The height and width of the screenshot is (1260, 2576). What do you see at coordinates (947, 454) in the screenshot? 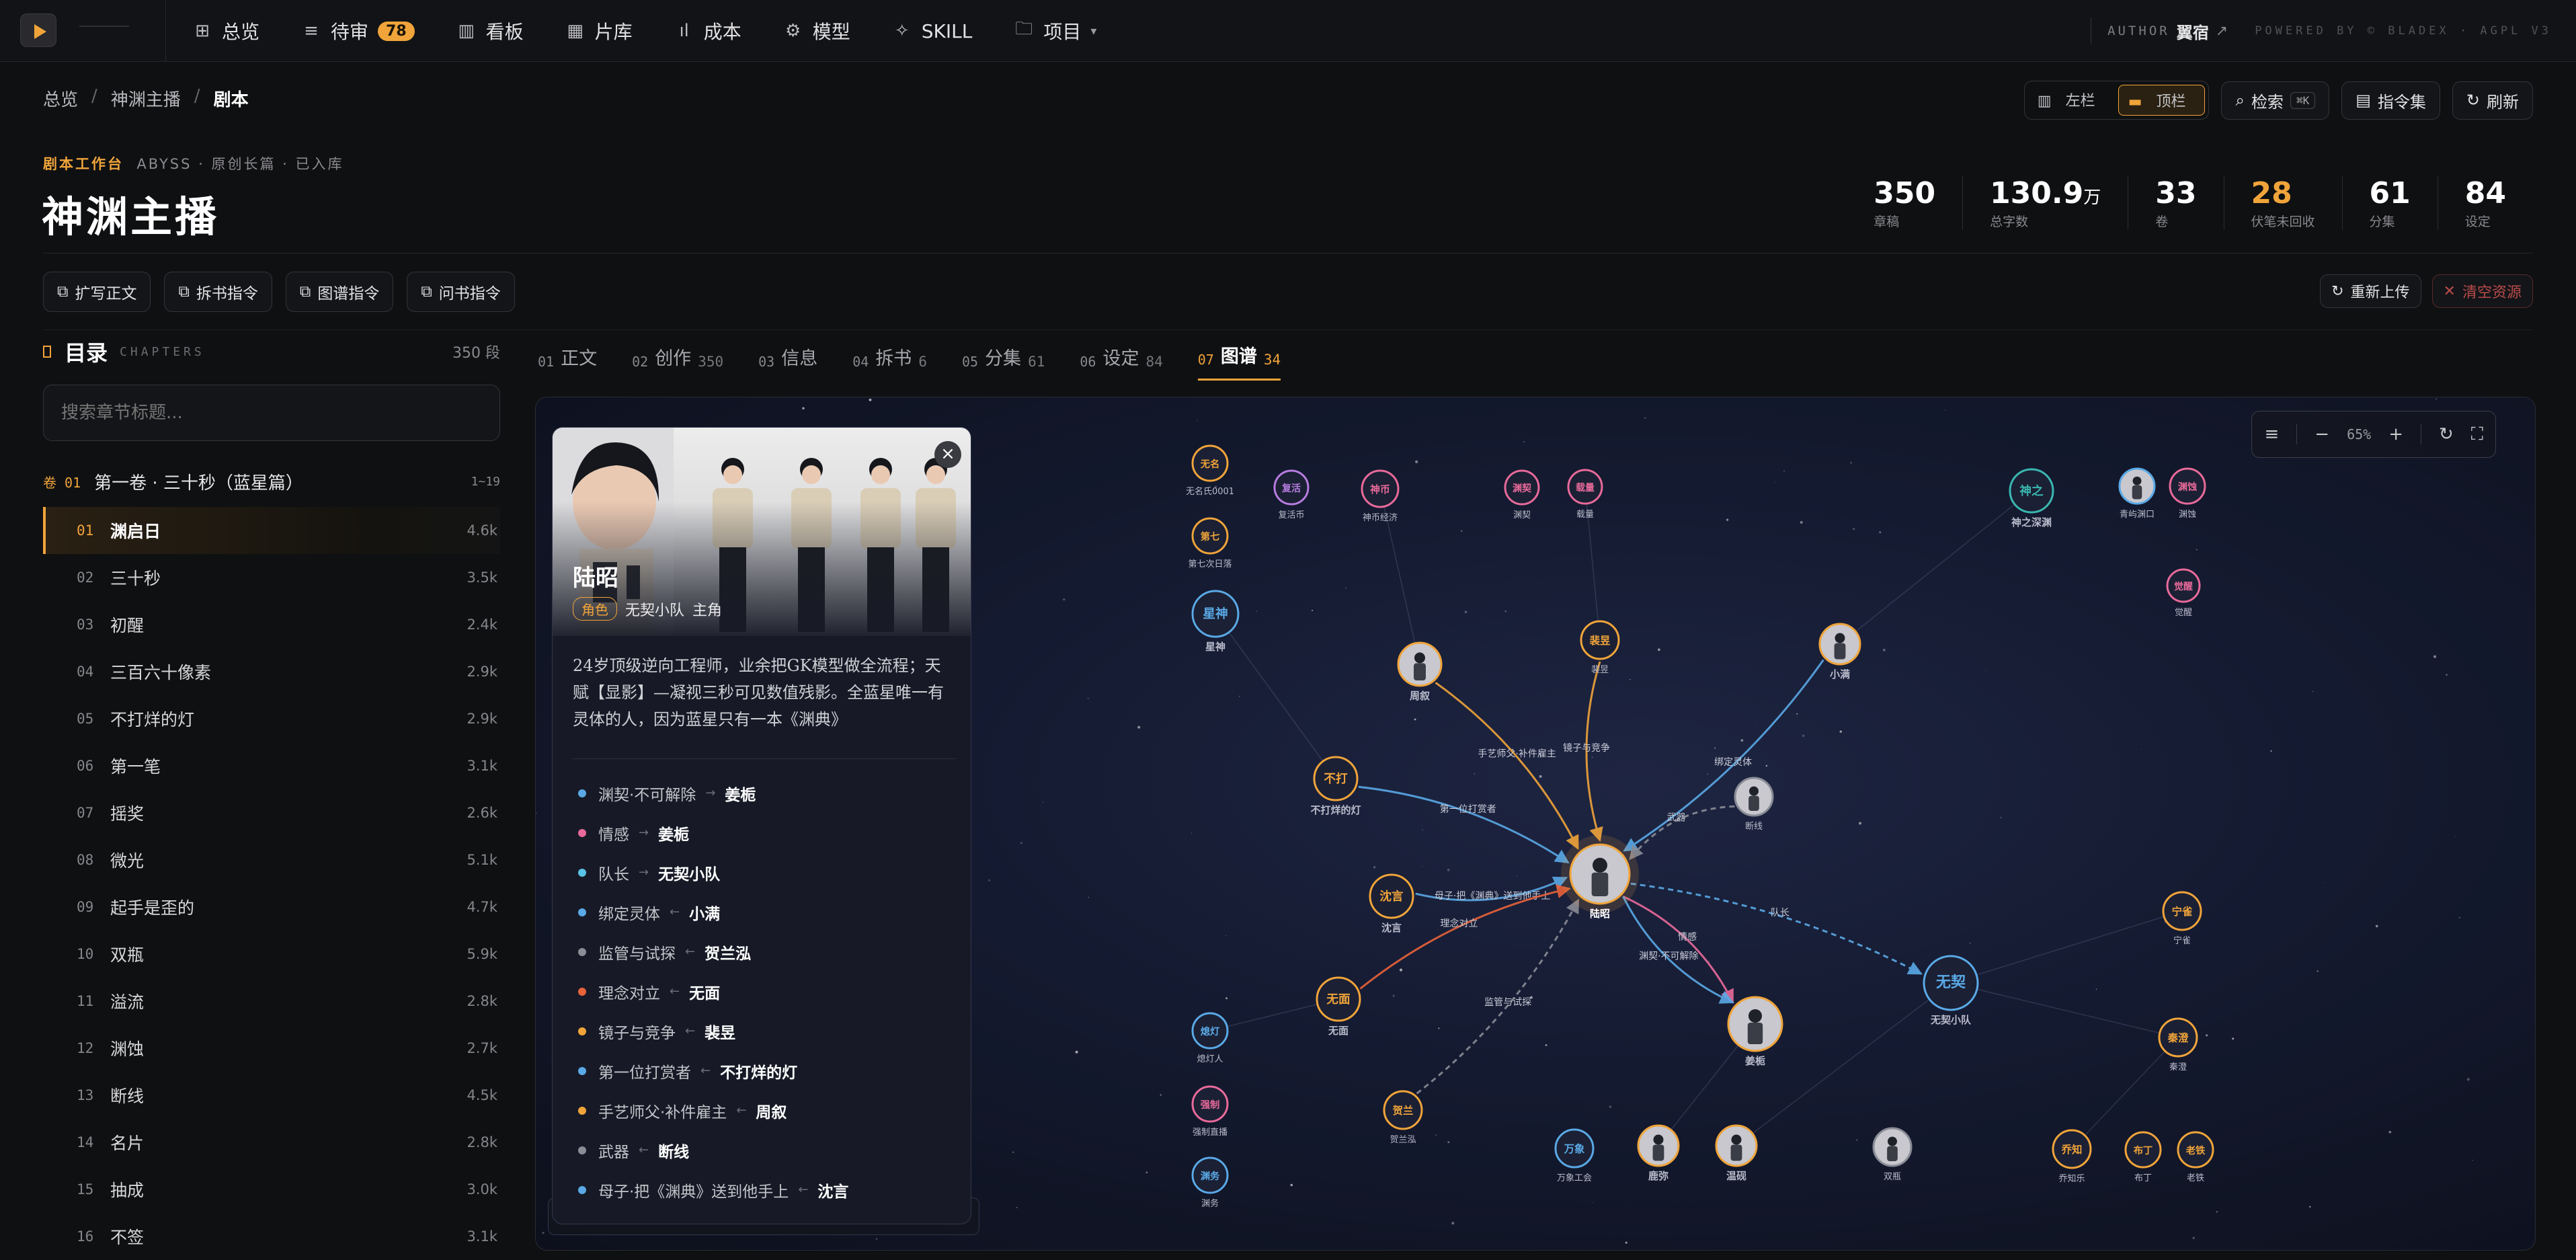
I see `close-card-button: ×` at bounding box center [947, 454].